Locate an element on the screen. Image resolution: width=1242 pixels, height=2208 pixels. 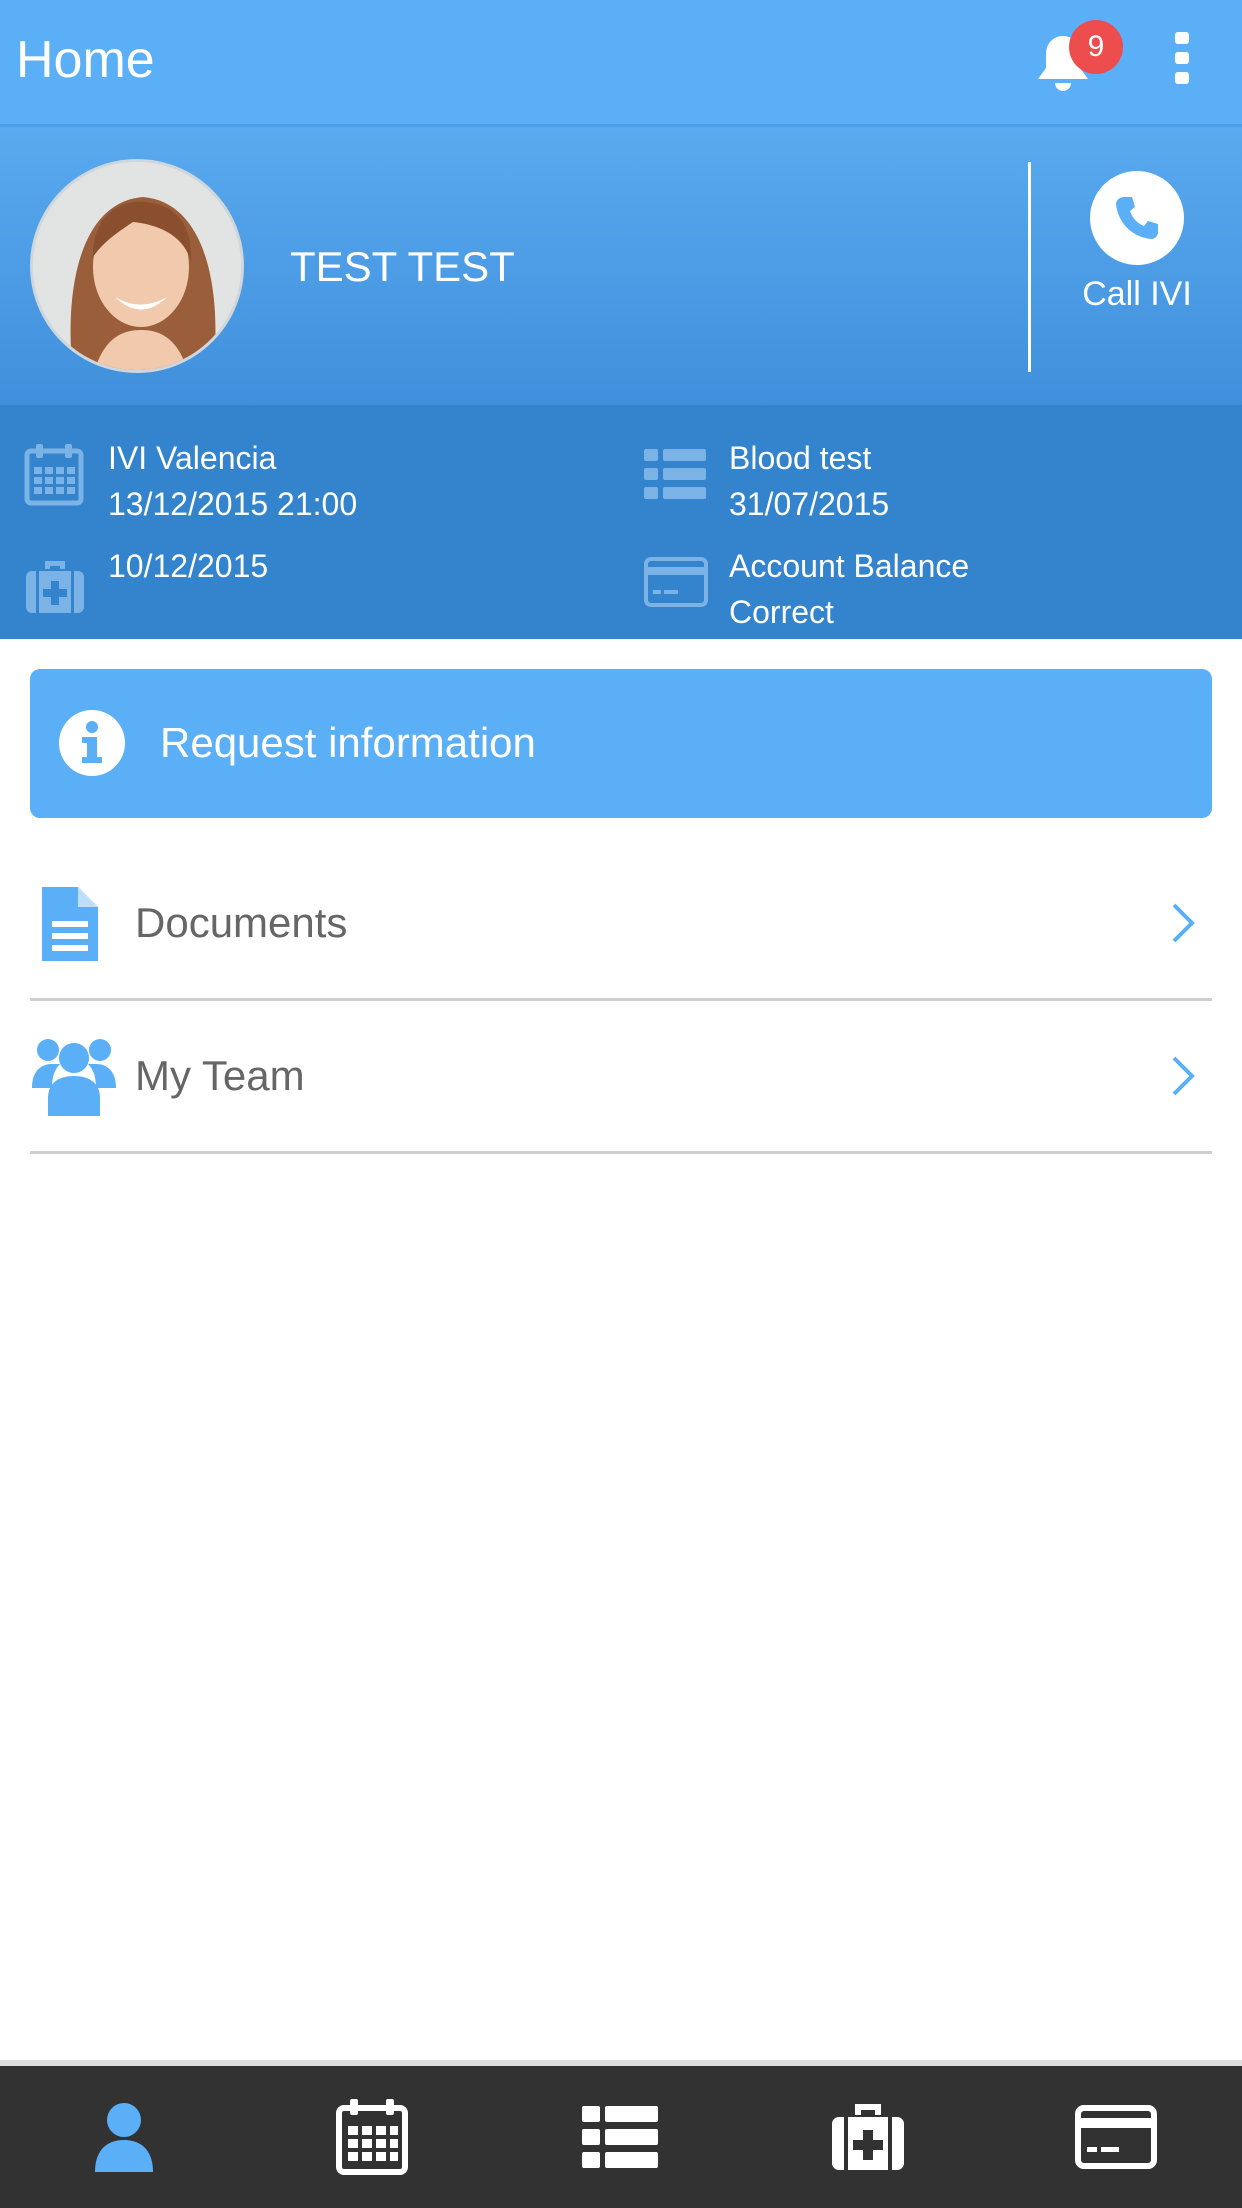
call-button is located at coordinates (1137, 218).